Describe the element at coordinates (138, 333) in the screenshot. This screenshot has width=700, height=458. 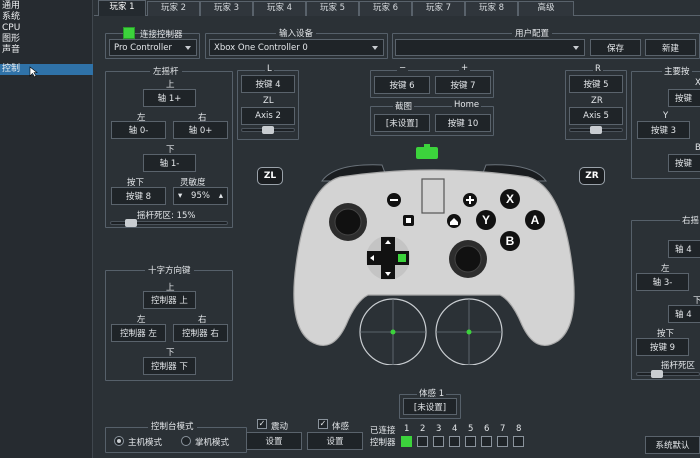
I see `dpad-left-button: 控制器 左` at that location.